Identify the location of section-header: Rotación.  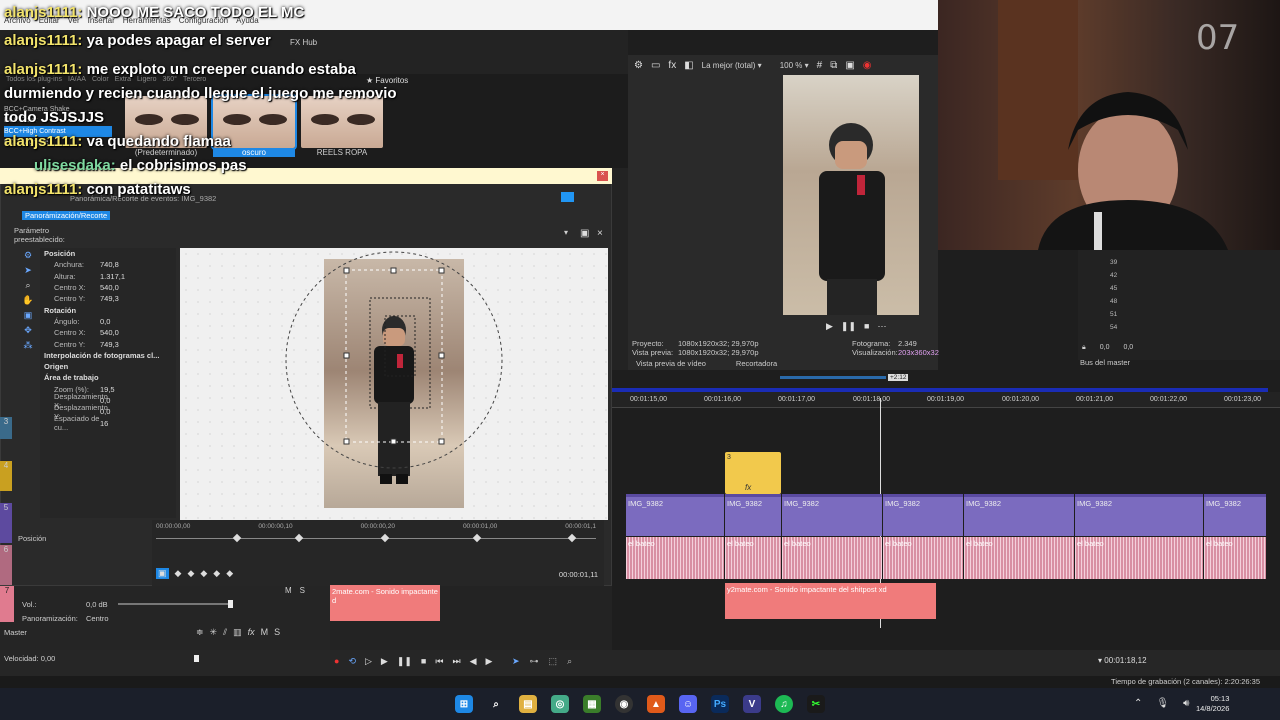
(108, 309).